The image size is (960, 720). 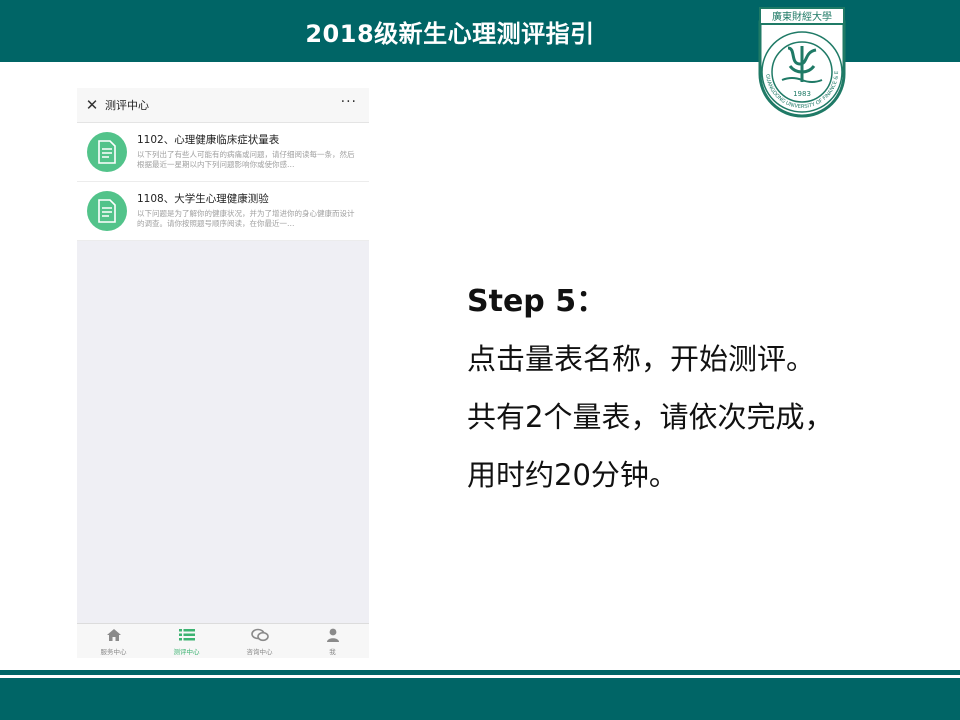 I want to click on footer-bar, so click(x=480, y=699).